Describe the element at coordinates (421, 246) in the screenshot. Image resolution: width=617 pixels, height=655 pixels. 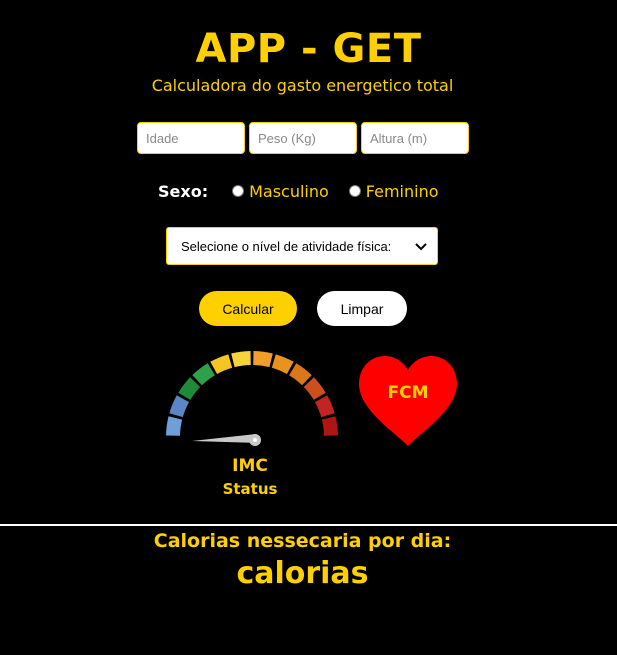
I see `chevron-down-icon` at that location.